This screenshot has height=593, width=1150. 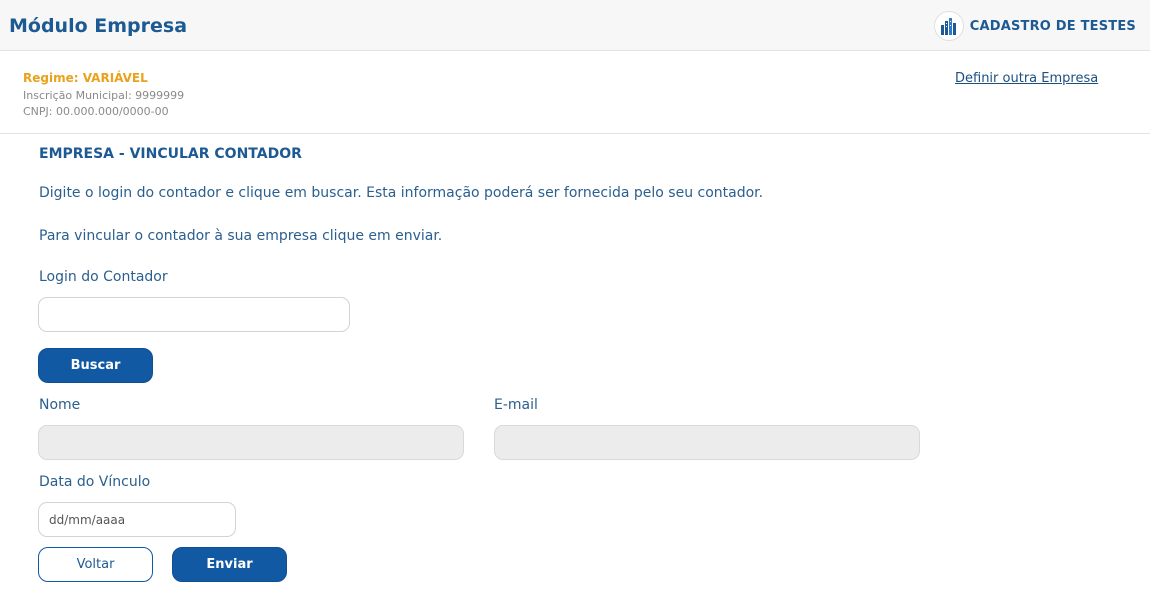 I want to click on brand-name: CADASTRO DE TESTES, so click(x=1052, y=26).